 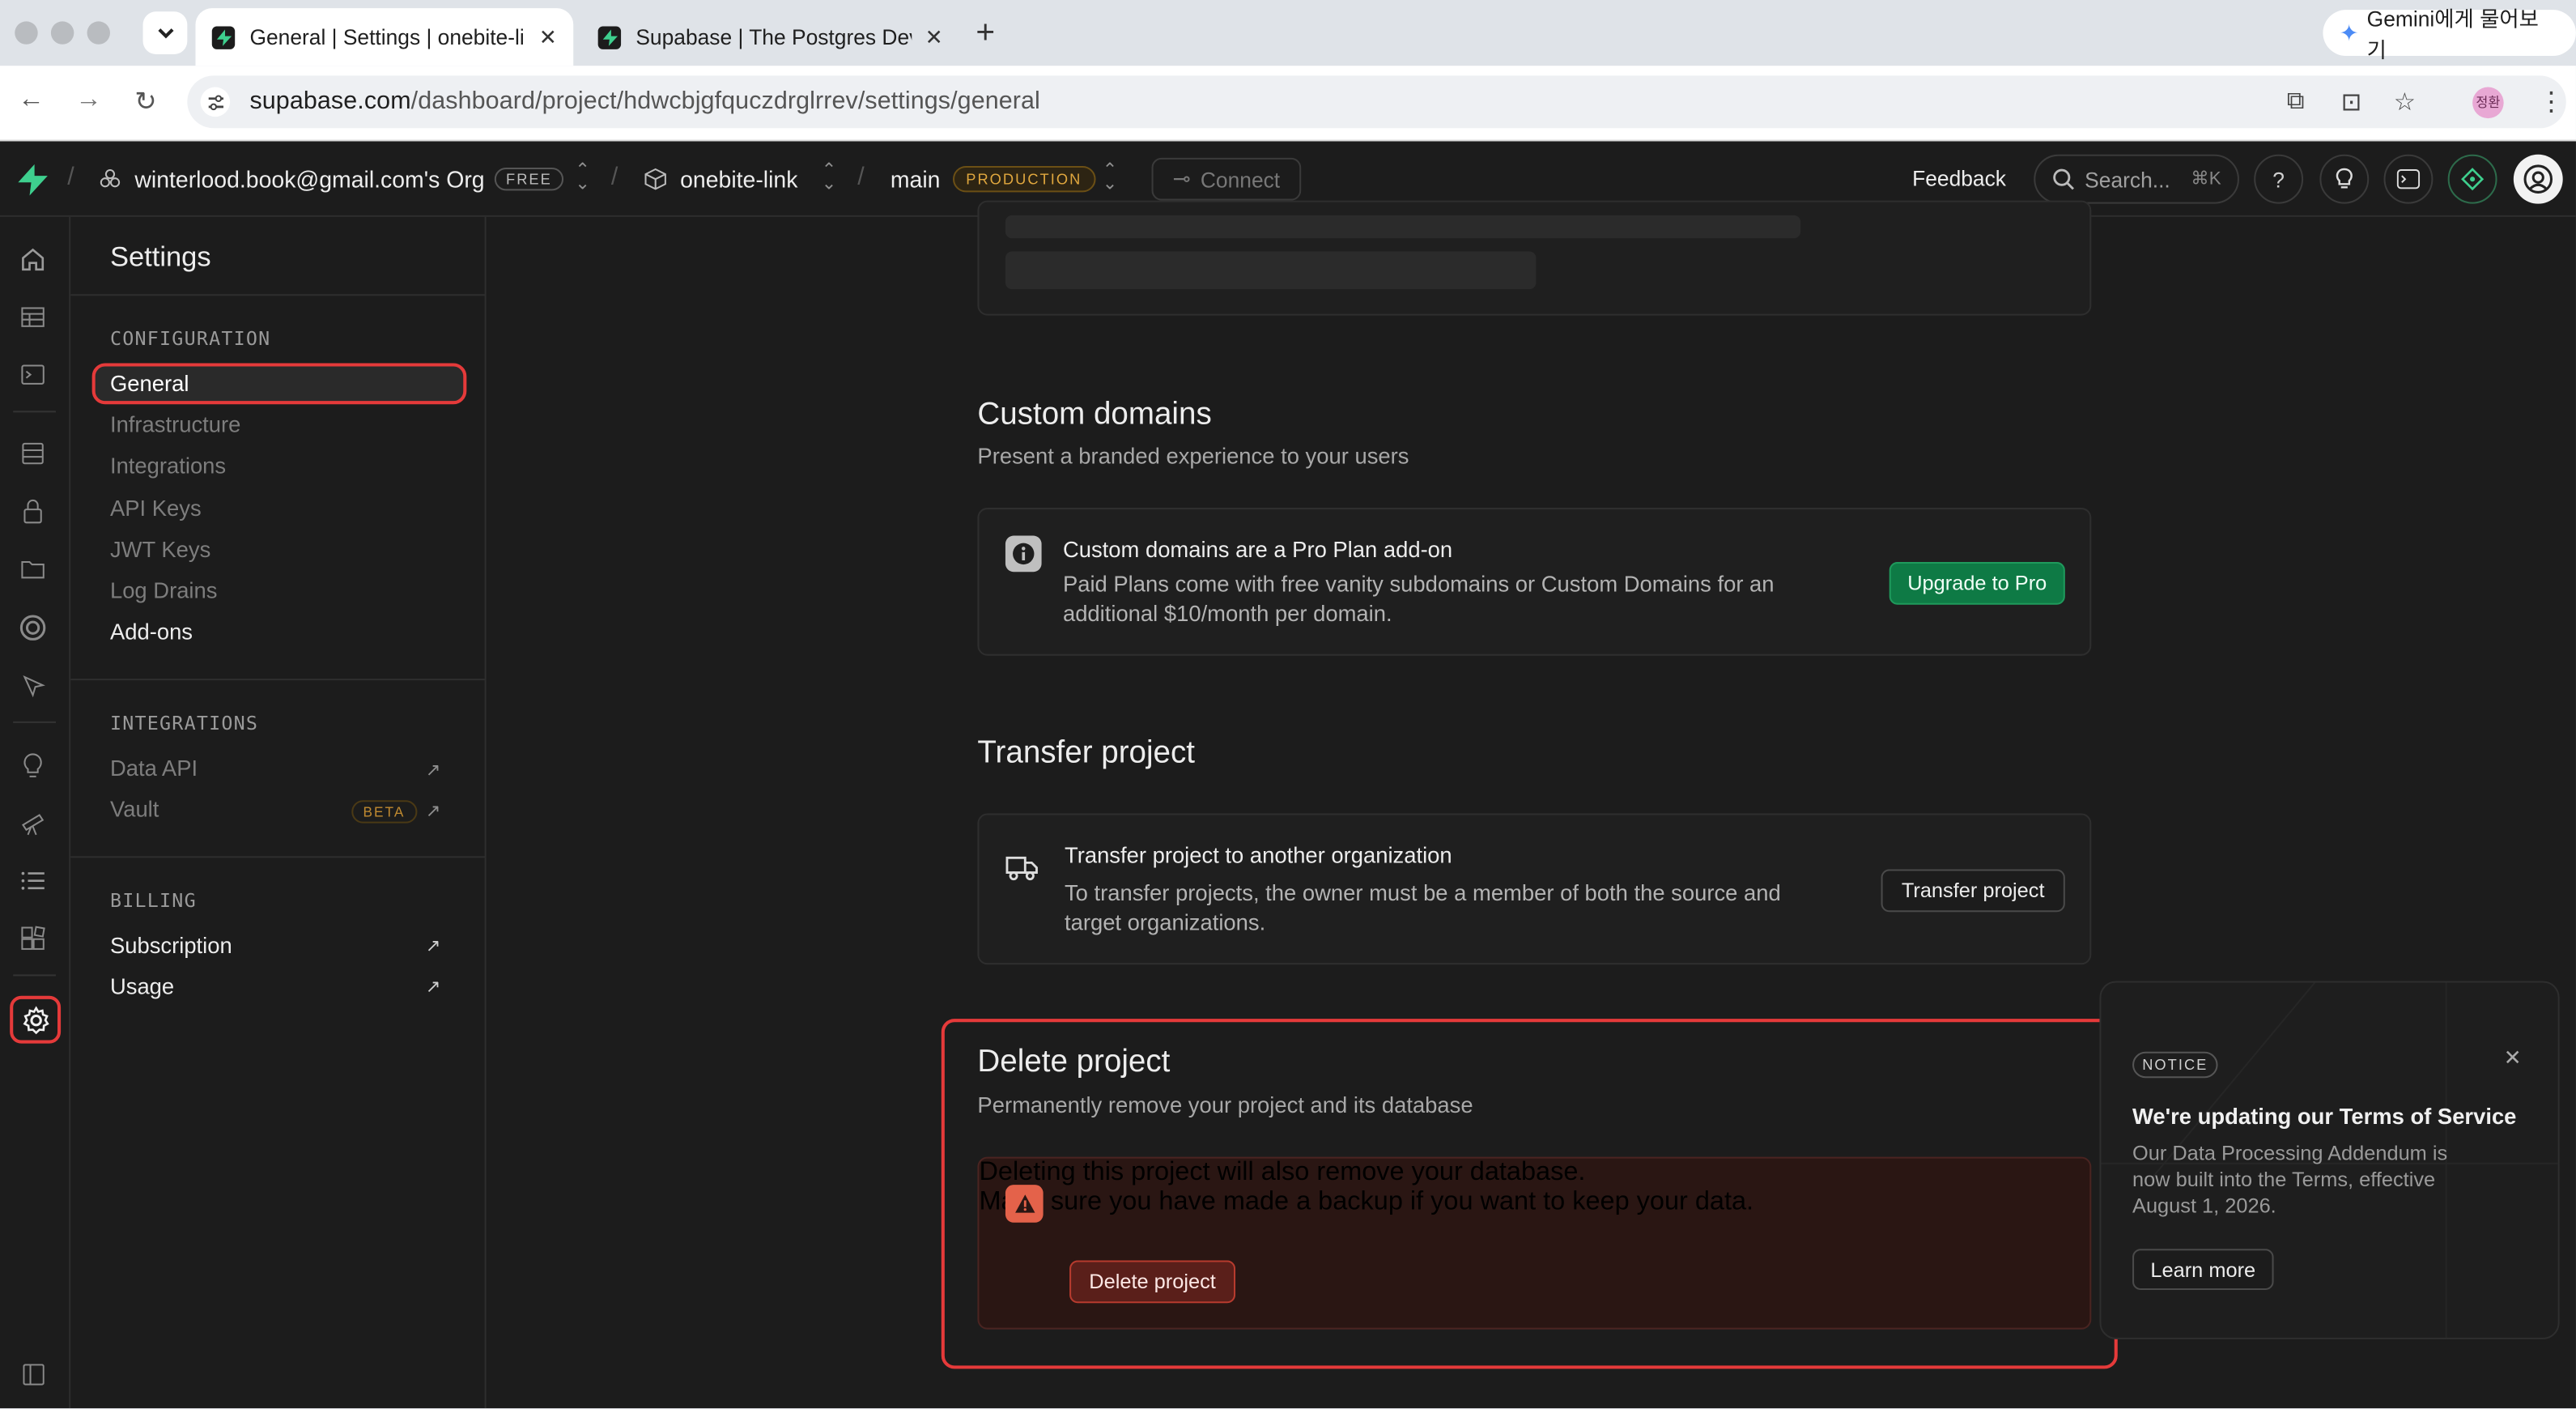 What do you see at coordinates (32, 259) in the screenshot?
I see `home-icon` at bounding box center [32, 259].